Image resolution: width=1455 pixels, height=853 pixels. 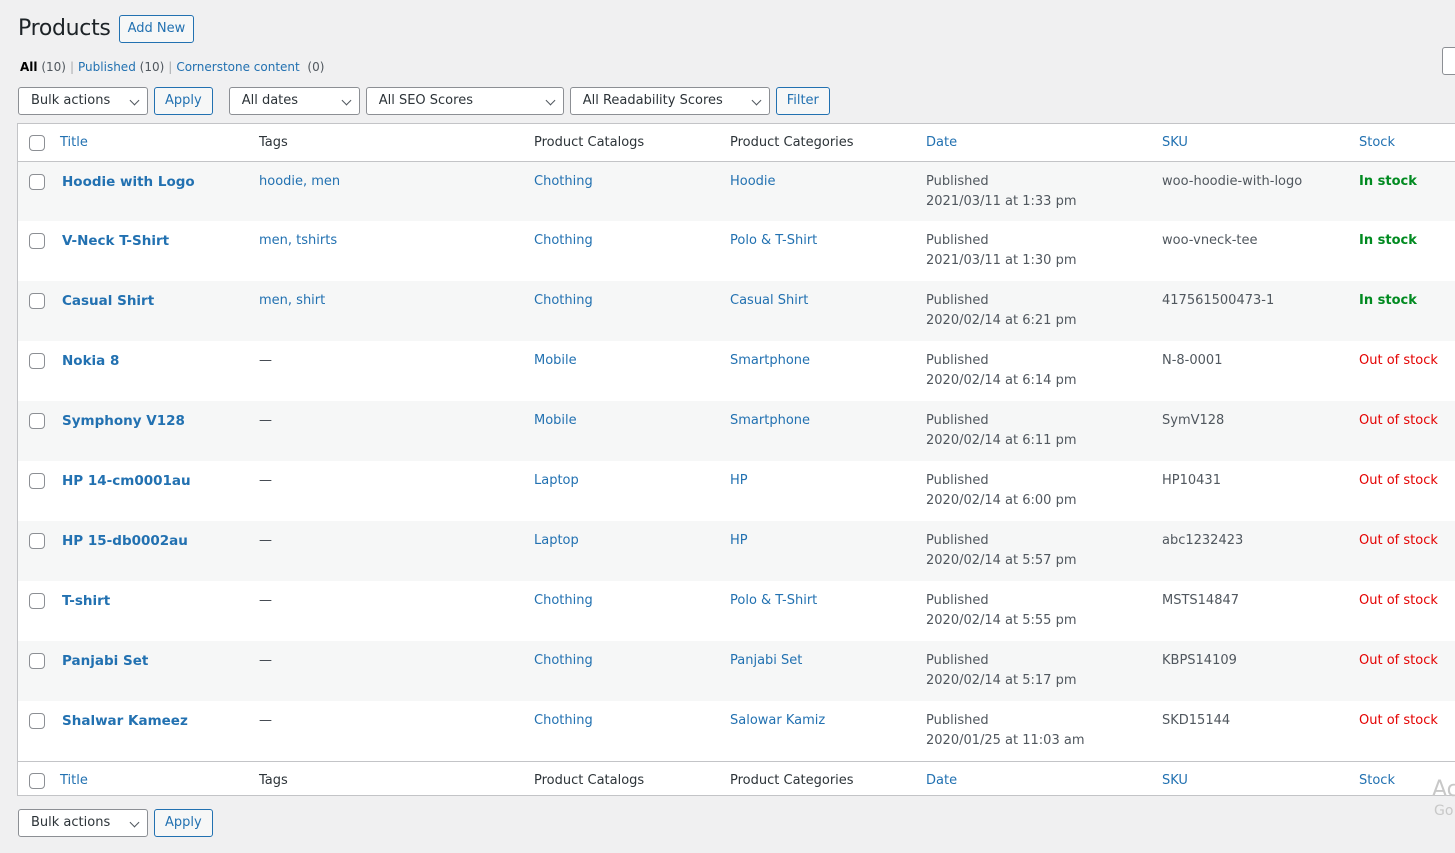 I want to click on product-title-link: Nokia 8, so click(x=90, y=361).